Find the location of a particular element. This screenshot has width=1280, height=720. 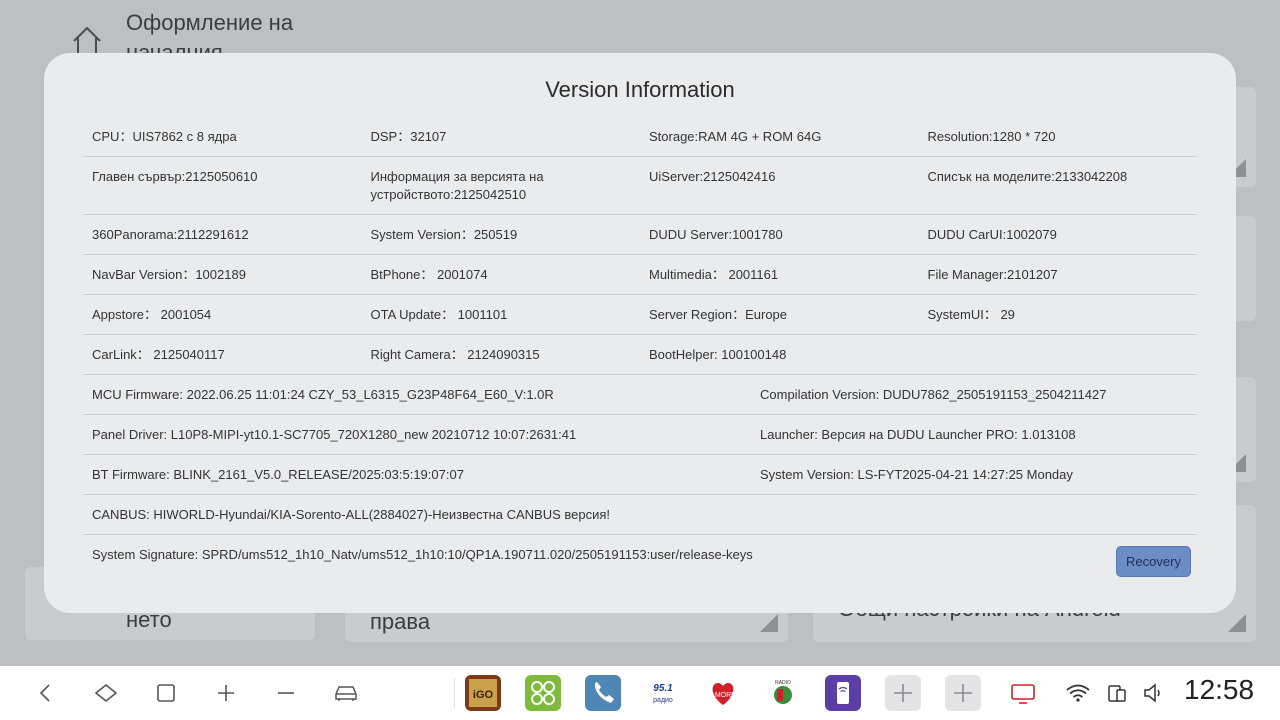

taskbar-divider is located at coordinates (454, 693).